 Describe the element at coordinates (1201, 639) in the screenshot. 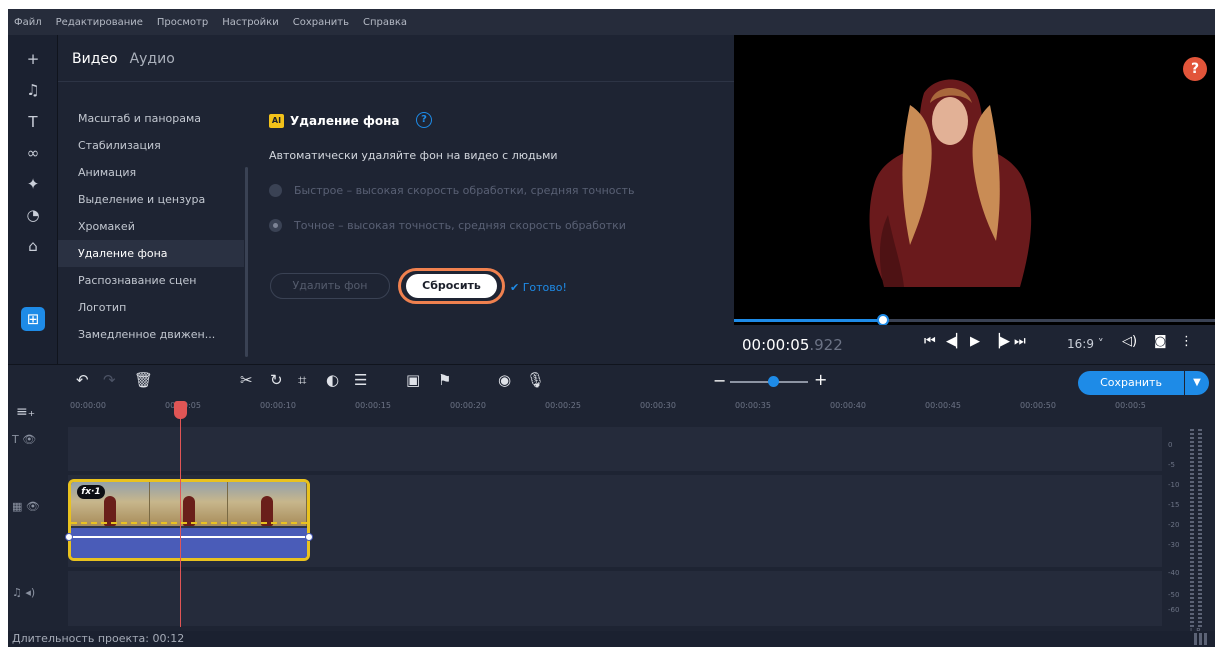

I see `grid-icon` at that location.